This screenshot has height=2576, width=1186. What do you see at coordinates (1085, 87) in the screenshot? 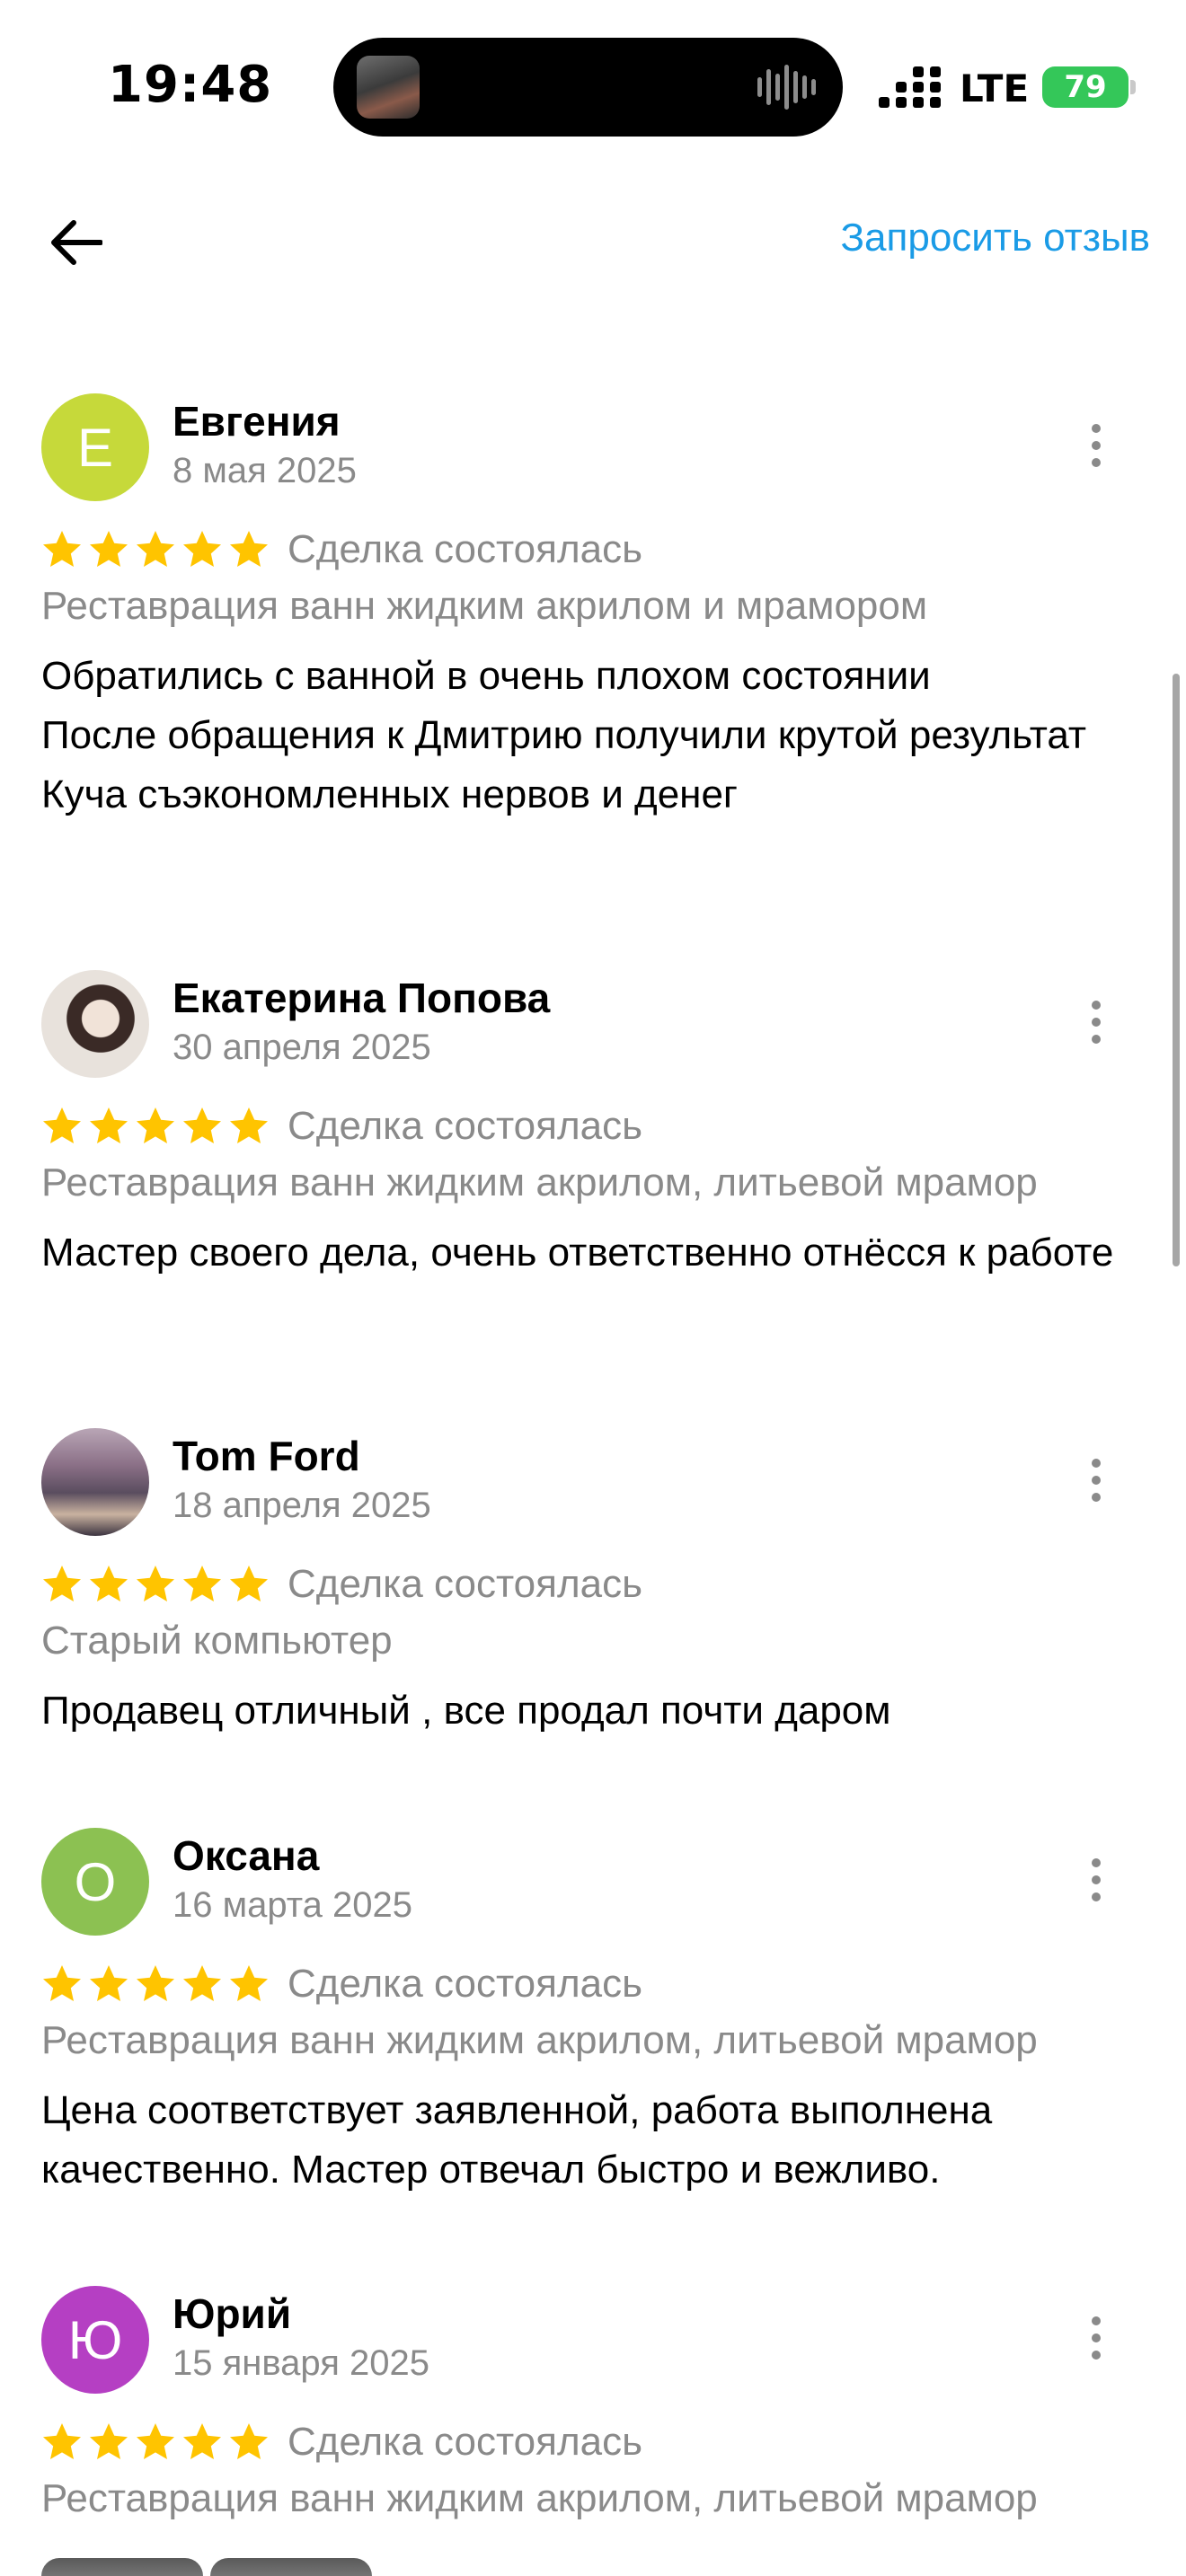
I see `battery-icon: 79` at bounding box center [1085, 87].